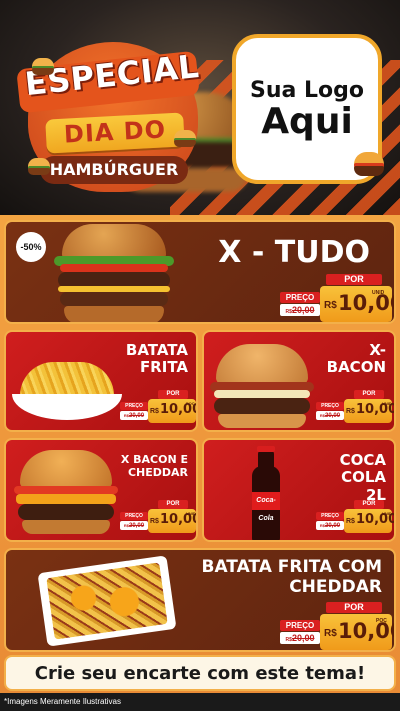 The image size is (400, 711). What do you see at coordinates (114, 273) in the screenshot?
I see `x-tudo-image` at bounding box center [114, 273].